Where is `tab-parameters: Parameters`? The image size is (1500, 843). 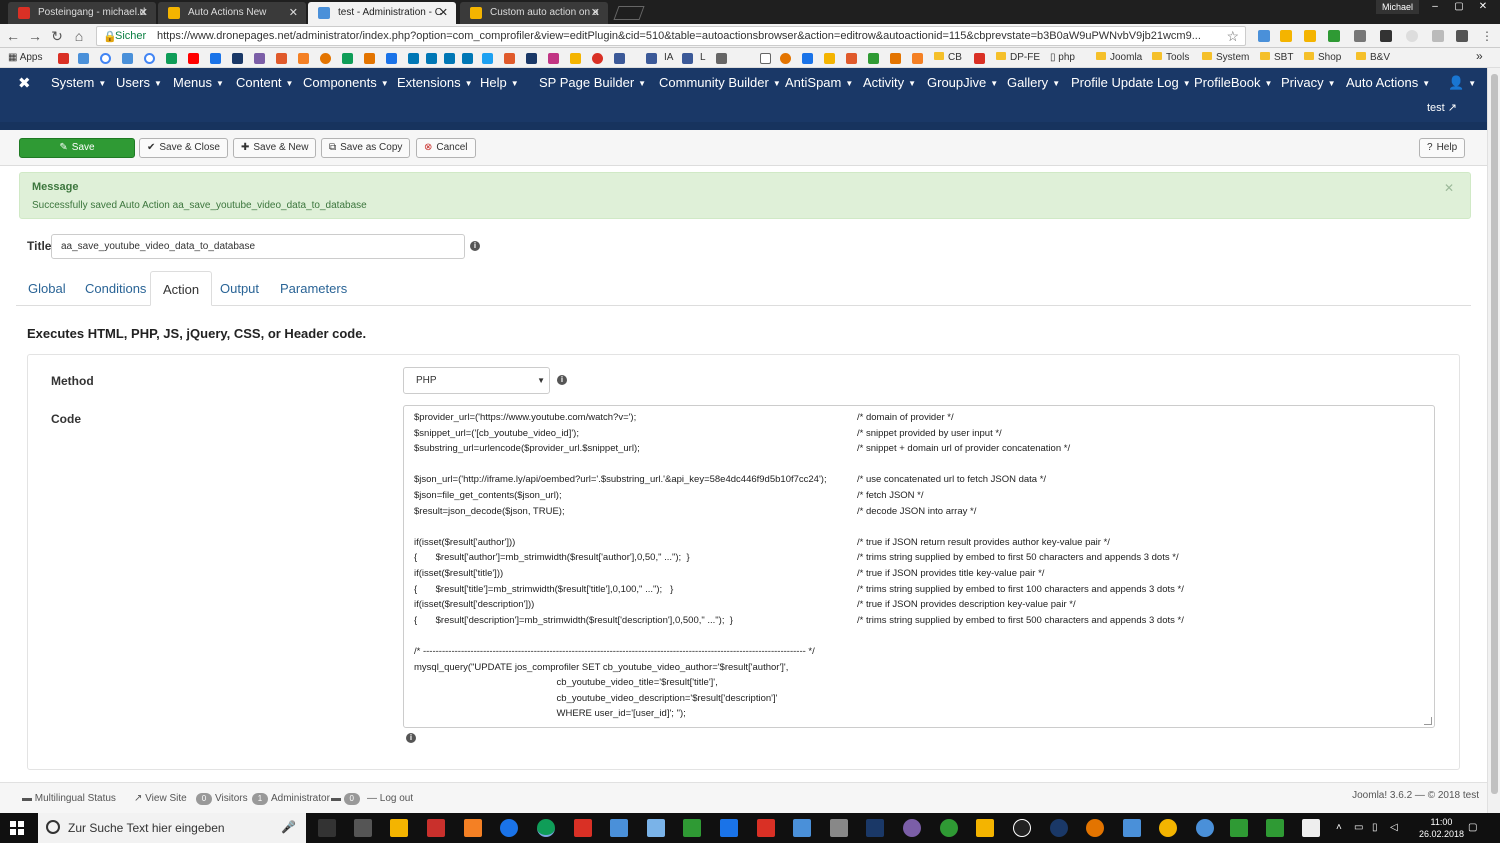 tab-parameters: Parameters is located at coordinates (313, 288).